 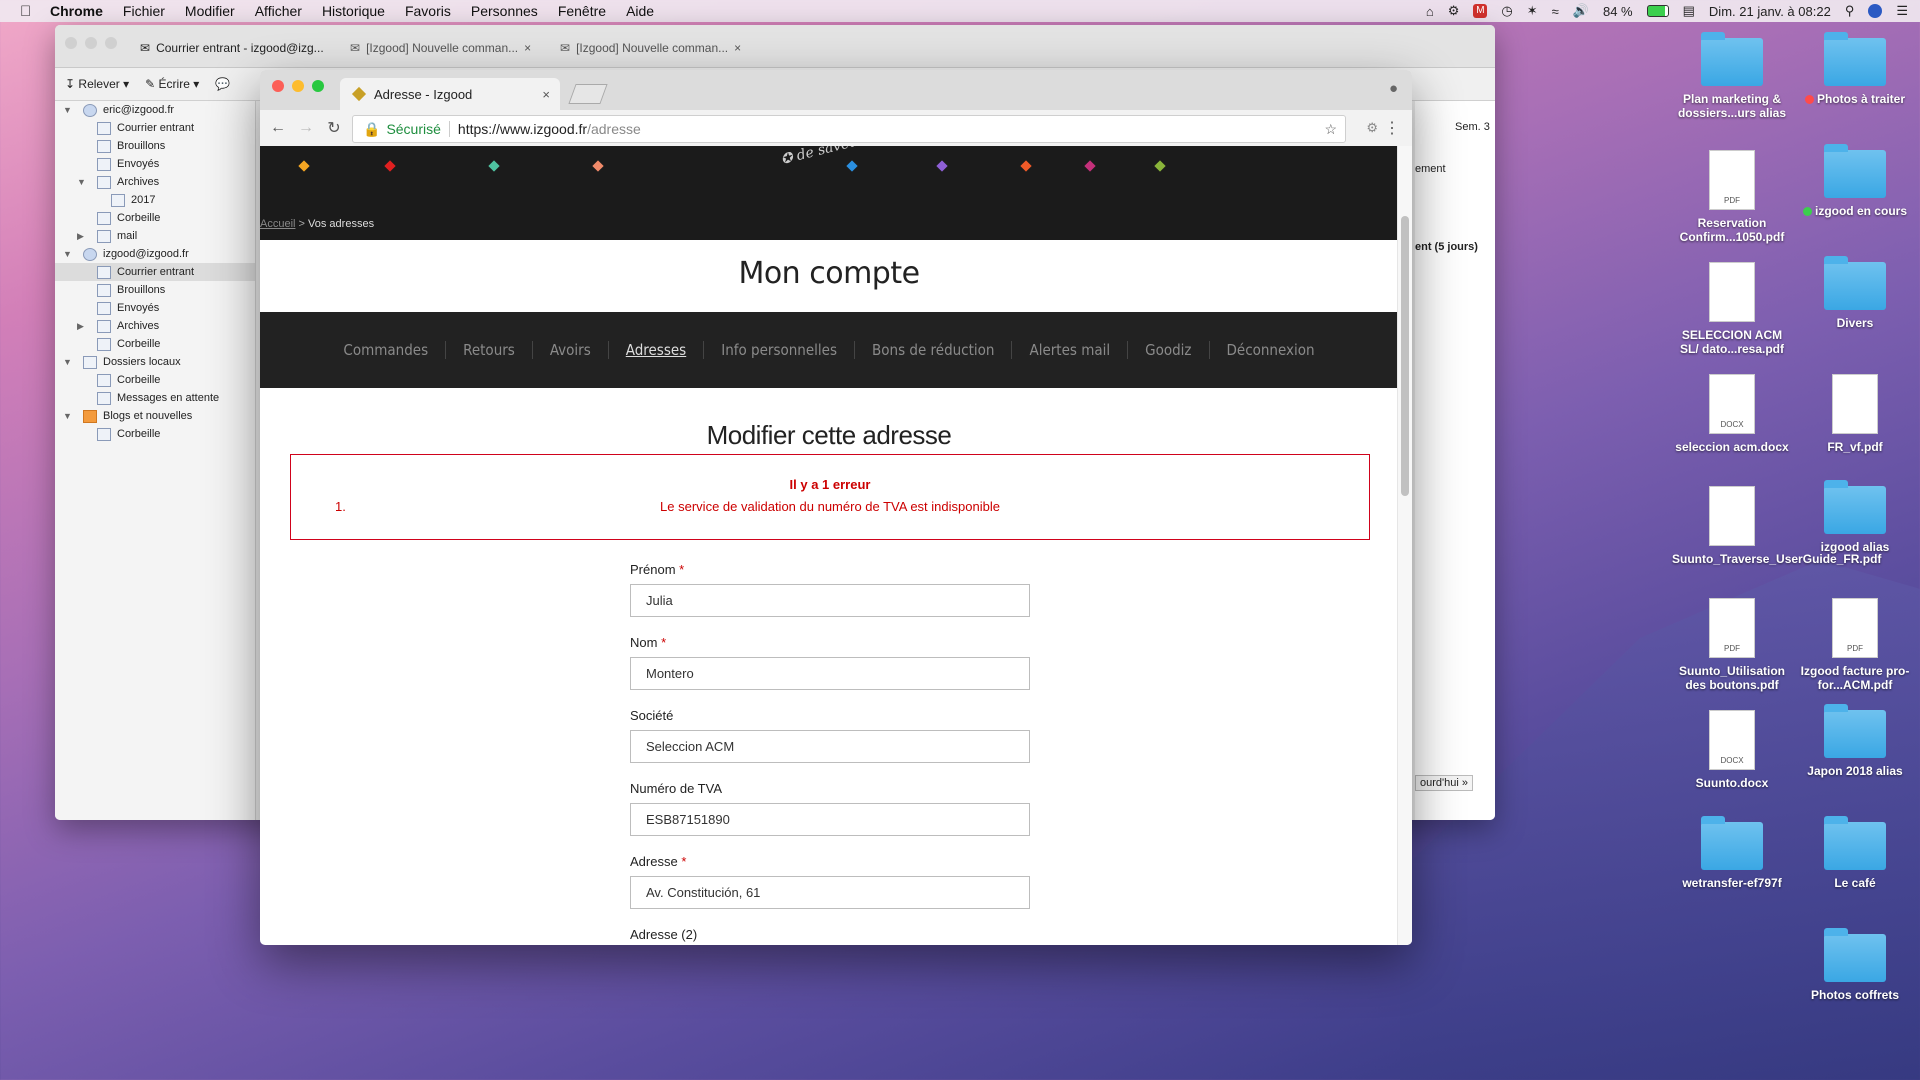 What do you see at coordinates (222, 84) in the screenshot?
I see `chat-icon: 💬` at bounding box center [222, 84].